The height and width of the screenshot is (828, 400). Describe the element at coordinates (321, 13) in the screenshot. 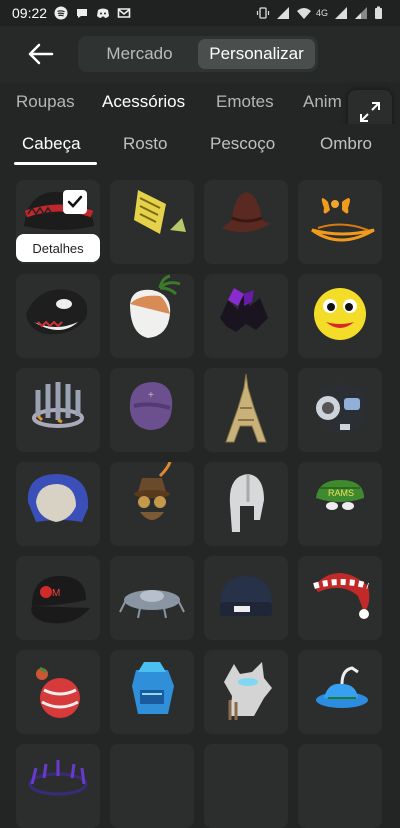

I see `network-type: 4G` at that location.